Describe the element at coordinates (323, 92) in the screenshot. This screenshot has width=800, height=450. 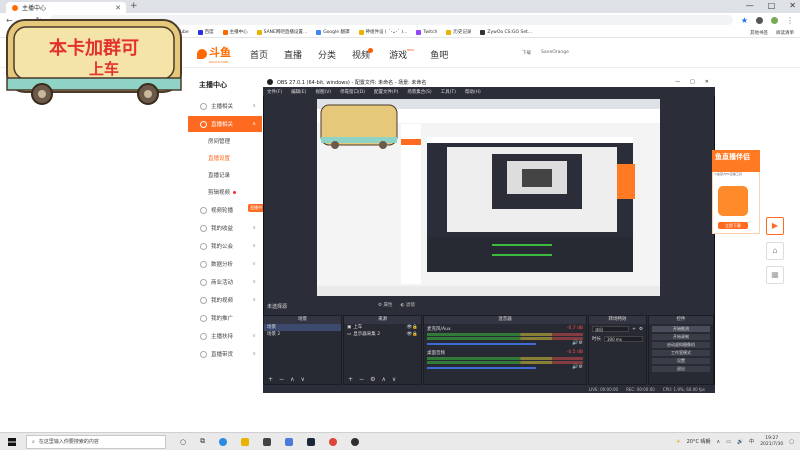
I see `obs-menu-view: 视图(V)` at that location.